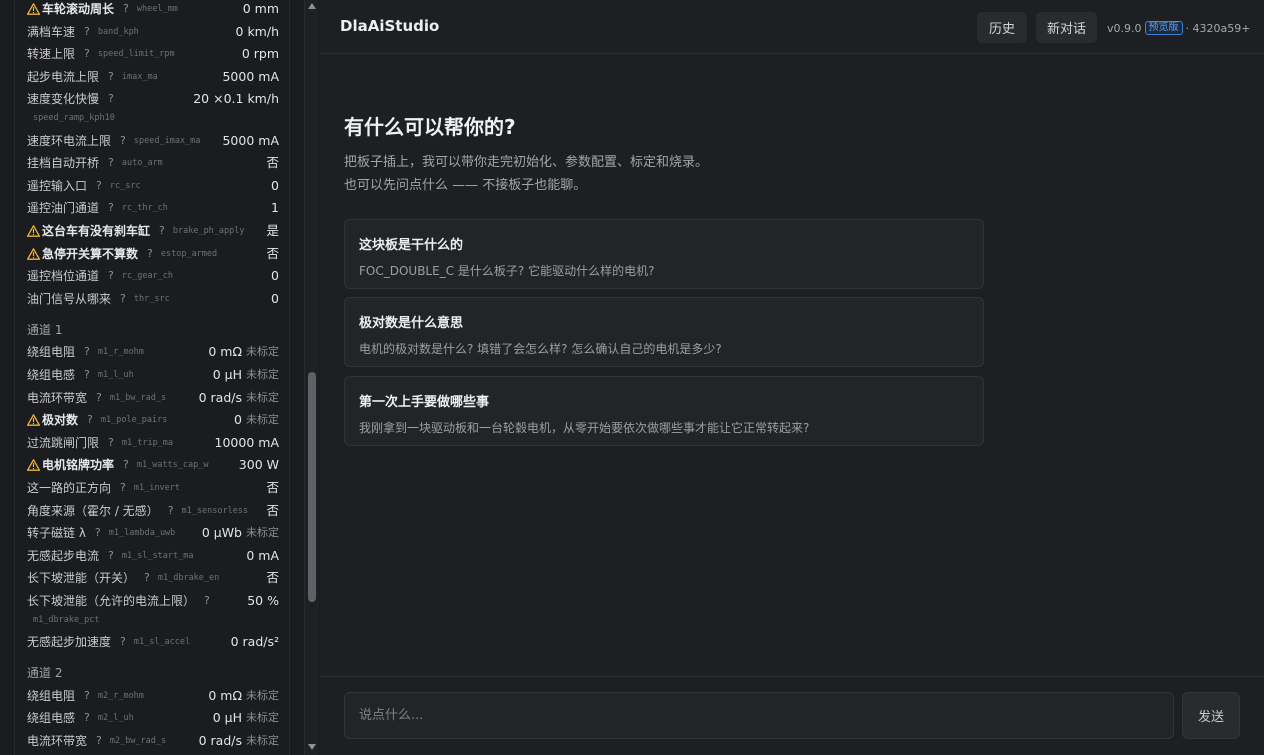 The height and width of the screenshot is (755, 1264). What do you see at coordinates (153, 186) in the screenshot?
I see `param-row: 遥控输入口? rc_src 0` at bounding box center [153, 186].